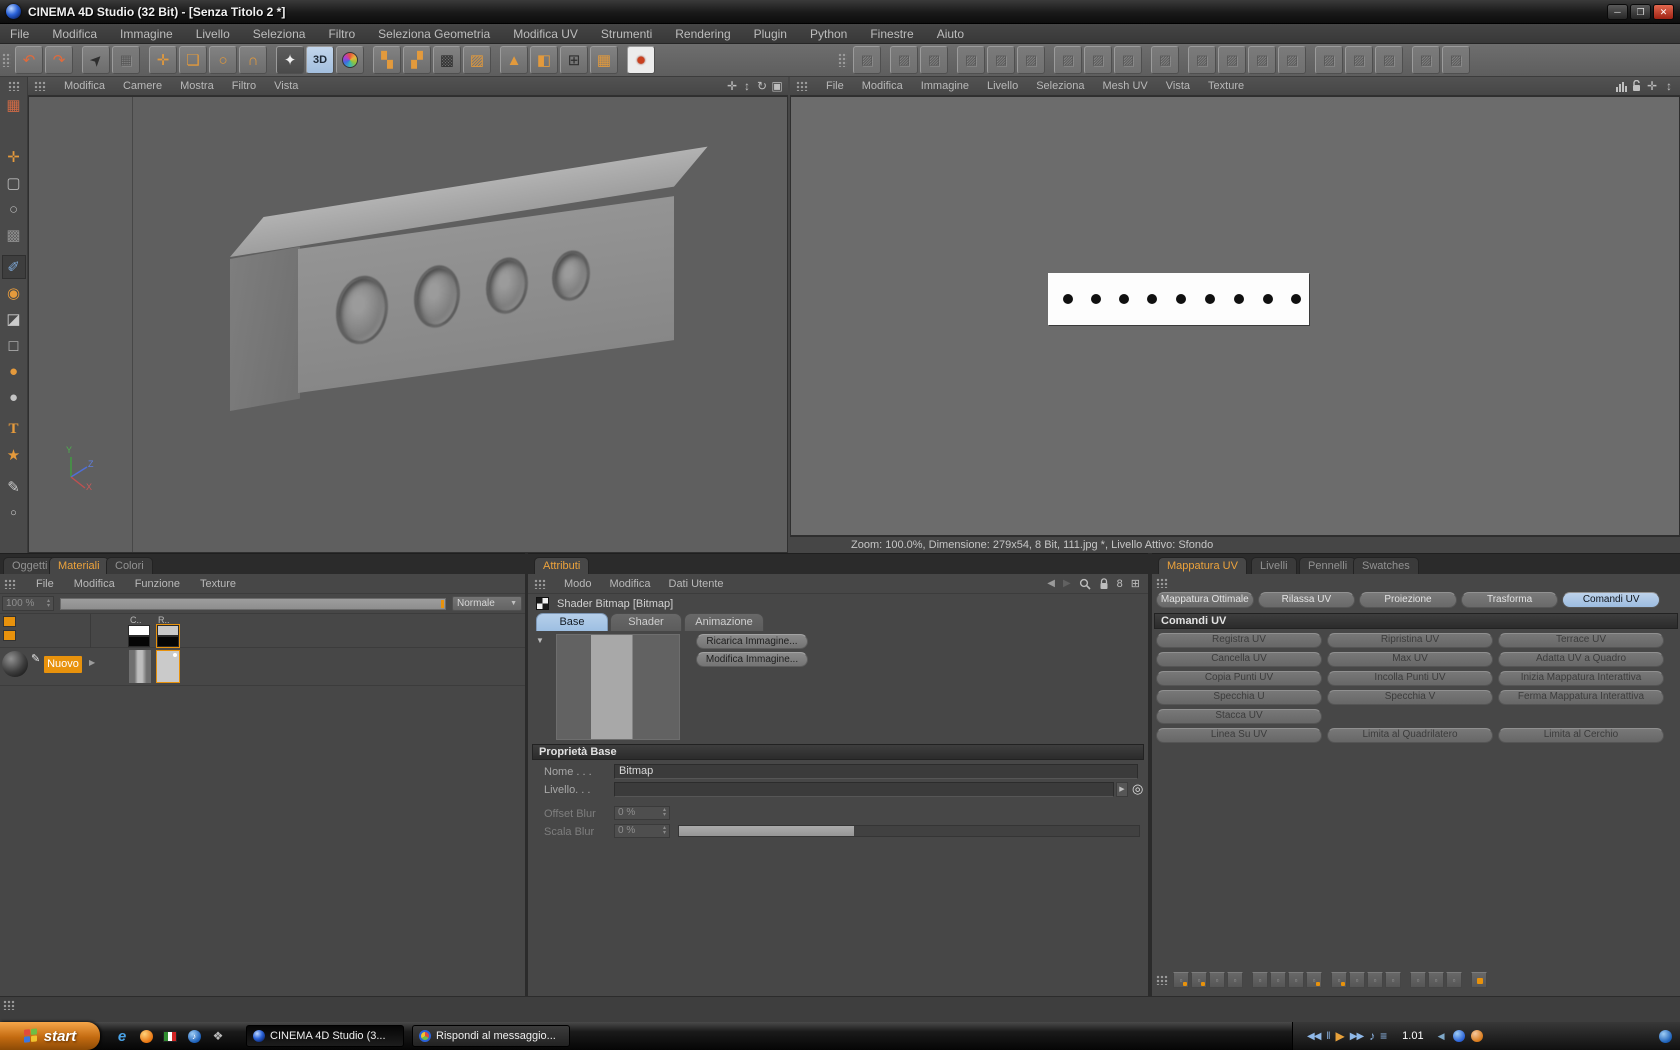 This screenshot has width=1680, height=1050. Describe the element at coordinates (835, 86) in the screenshot. I see `uvmenu-file: File` at that location.